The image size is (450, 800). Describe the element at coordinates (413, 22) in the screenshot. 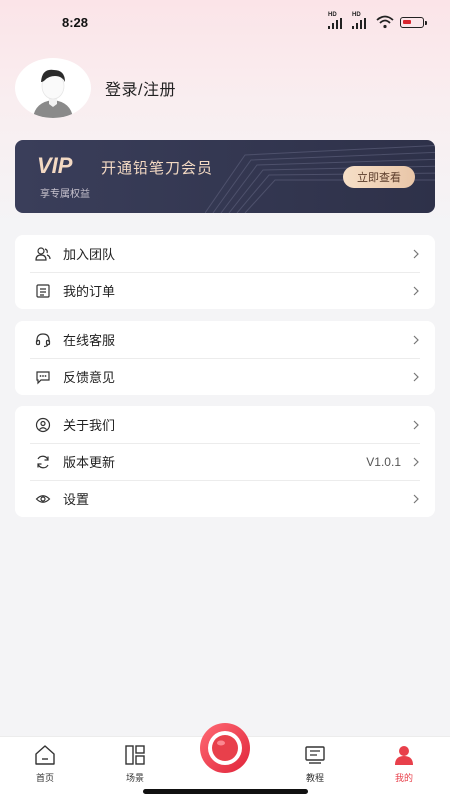

I see `battery-icon` at that location.